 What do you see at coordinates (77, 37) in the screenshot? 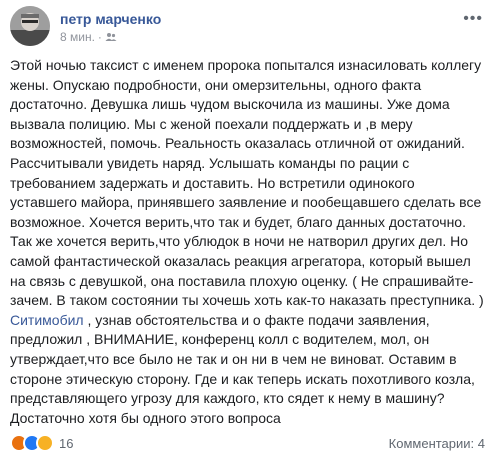
I see `post-time: 8 мин.` at bounding box center [77, 37].